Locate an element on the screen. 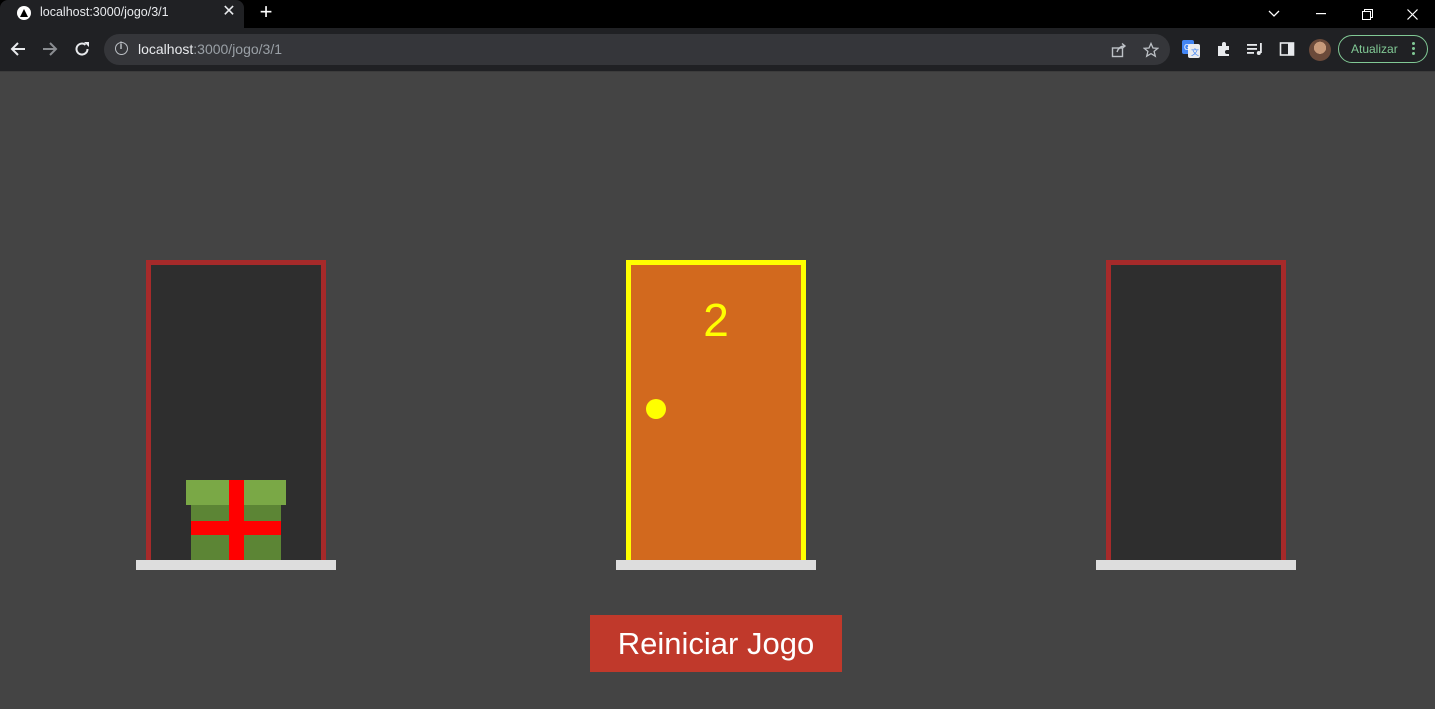 The image size is (1435, 709). door-2: 2 is located at coordinates (716, 415).